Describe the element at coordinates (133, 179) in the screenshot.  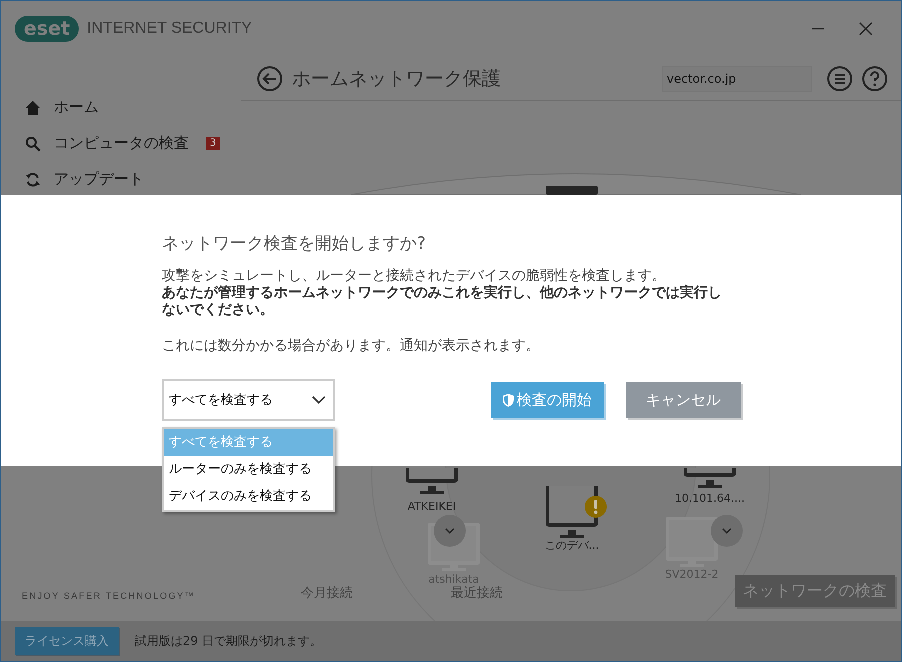
I see `sidebar-item: アップデート` at that location.